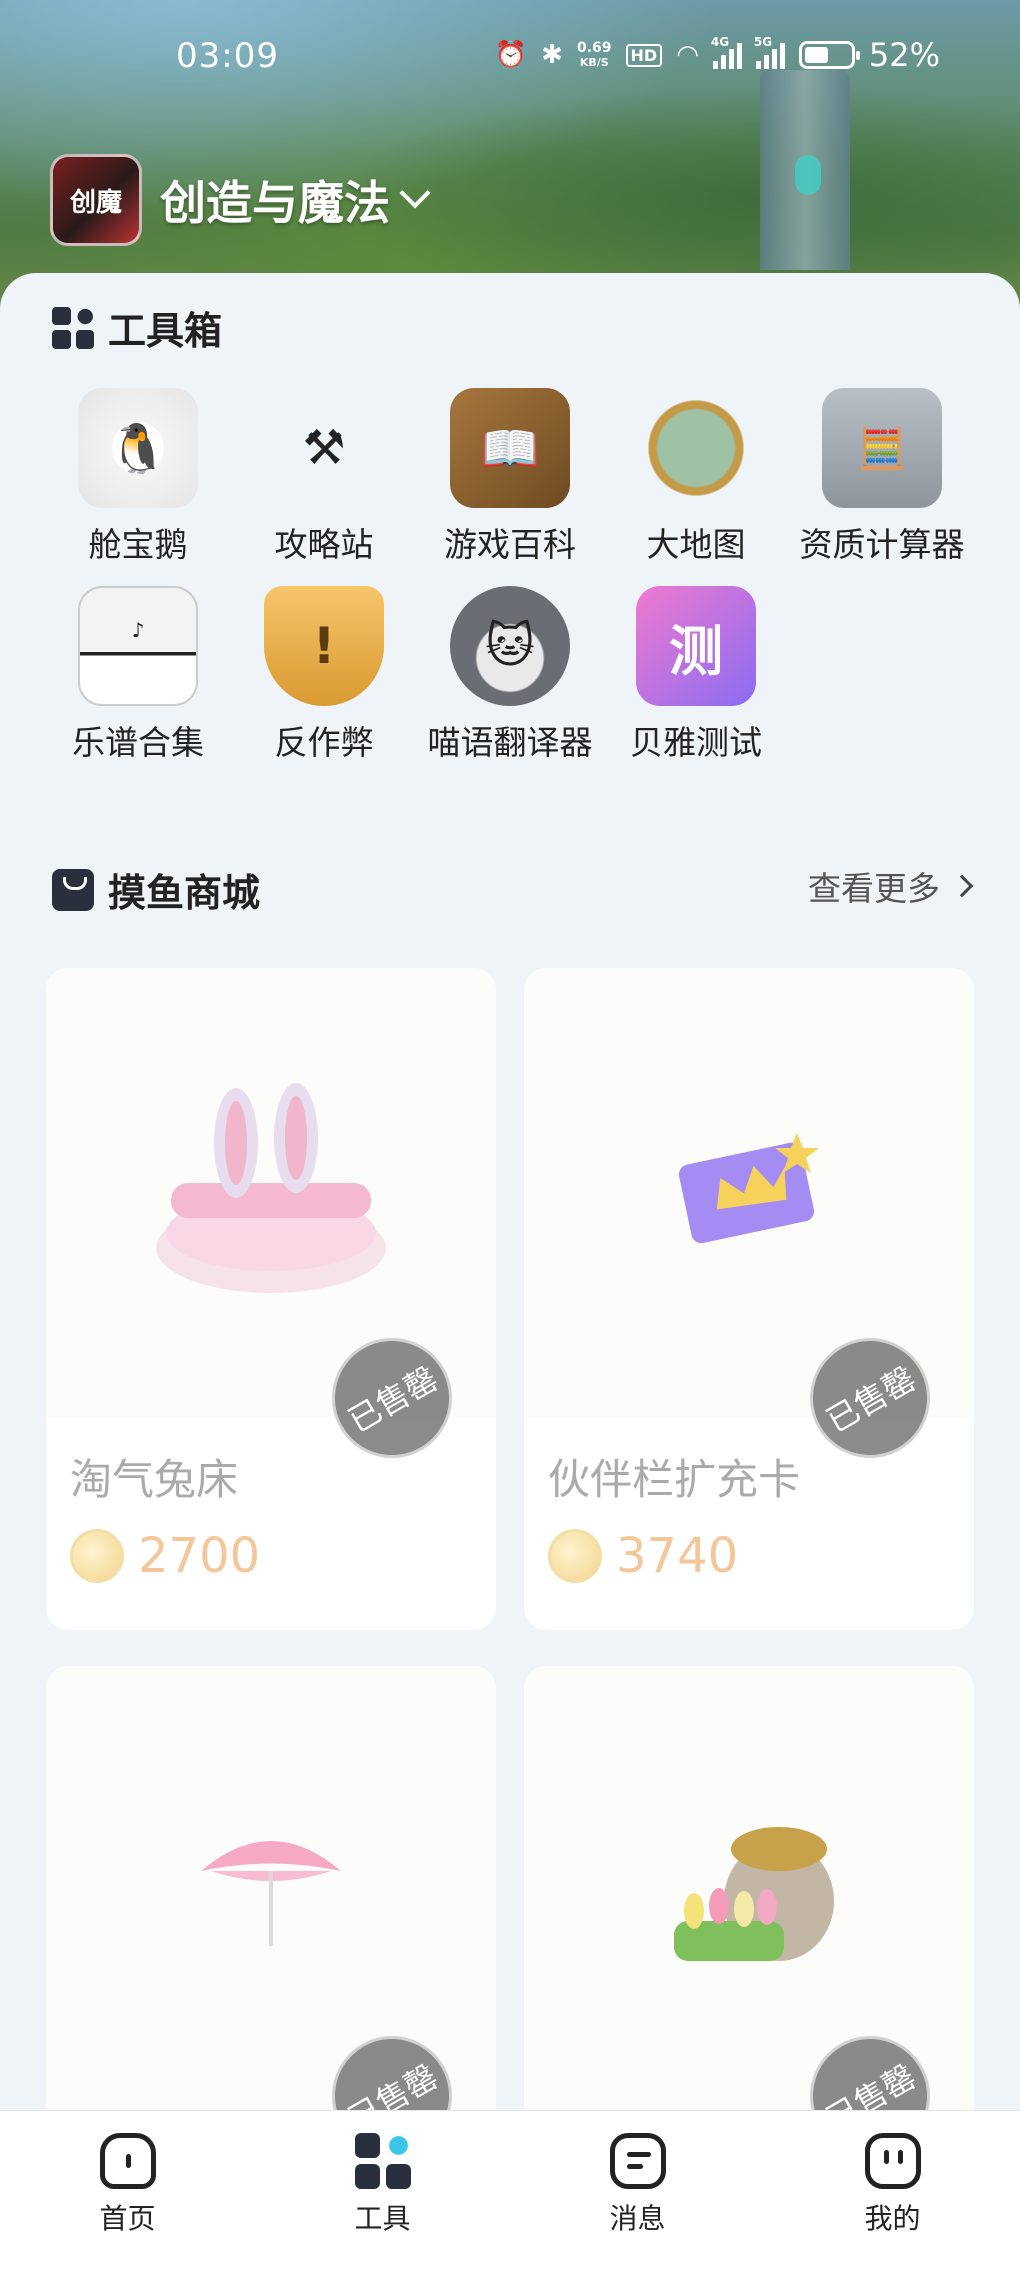  I want to click on profile-icon, so click(892, 2161).